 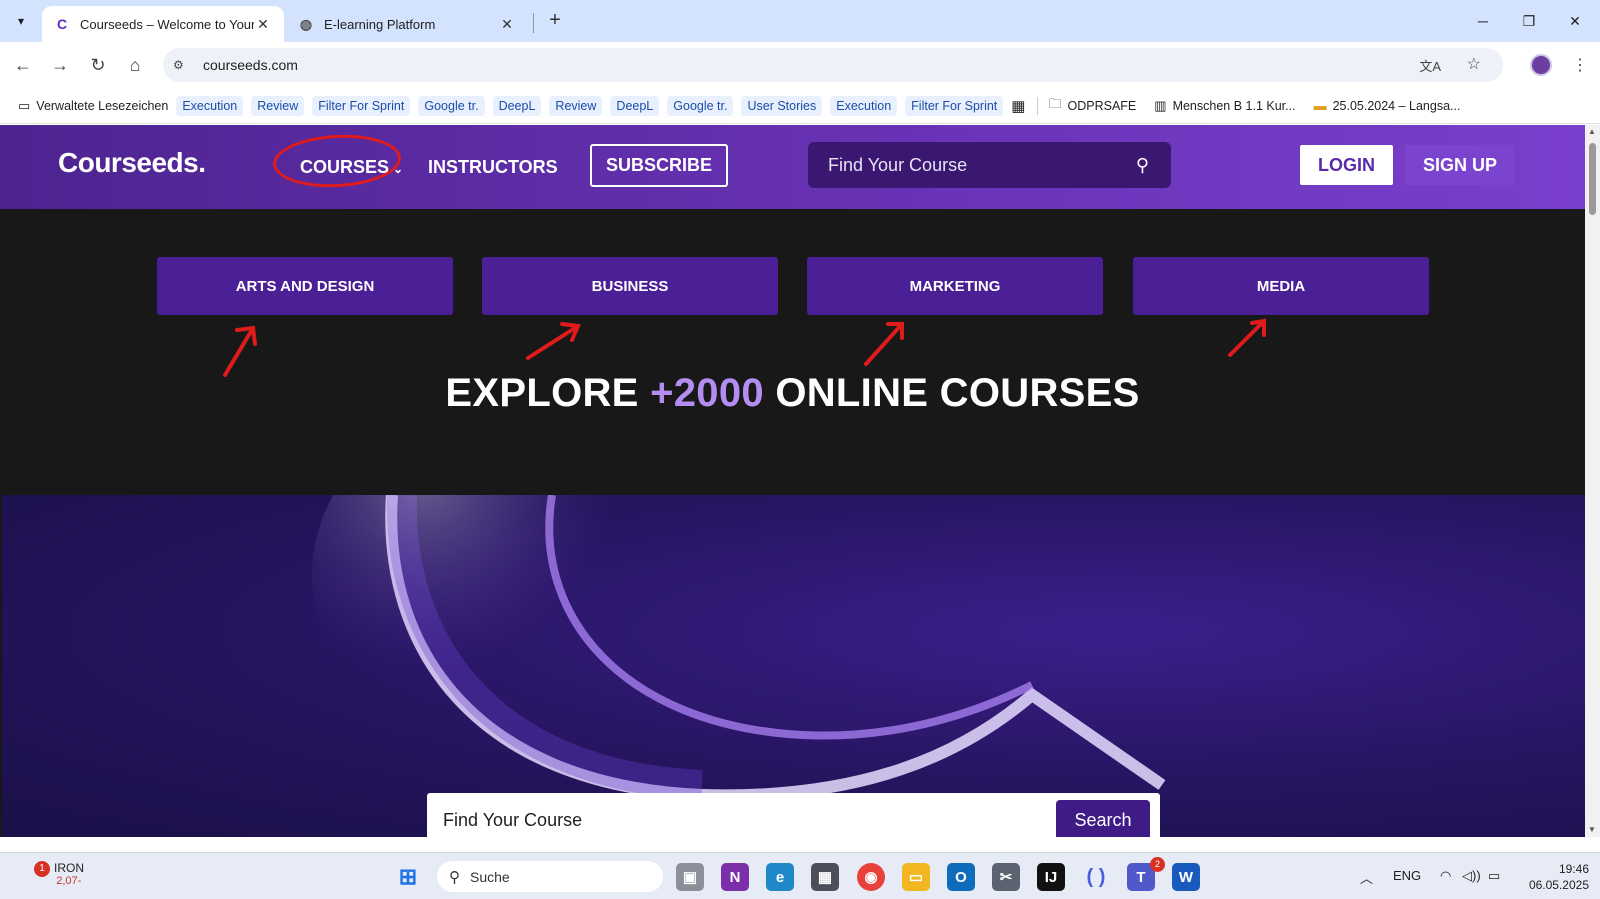 What do you see at coordinates (951, 393) in the screenshot?
I see `headline-post: ONLINE COURSES` at bounding box center [951, 393].